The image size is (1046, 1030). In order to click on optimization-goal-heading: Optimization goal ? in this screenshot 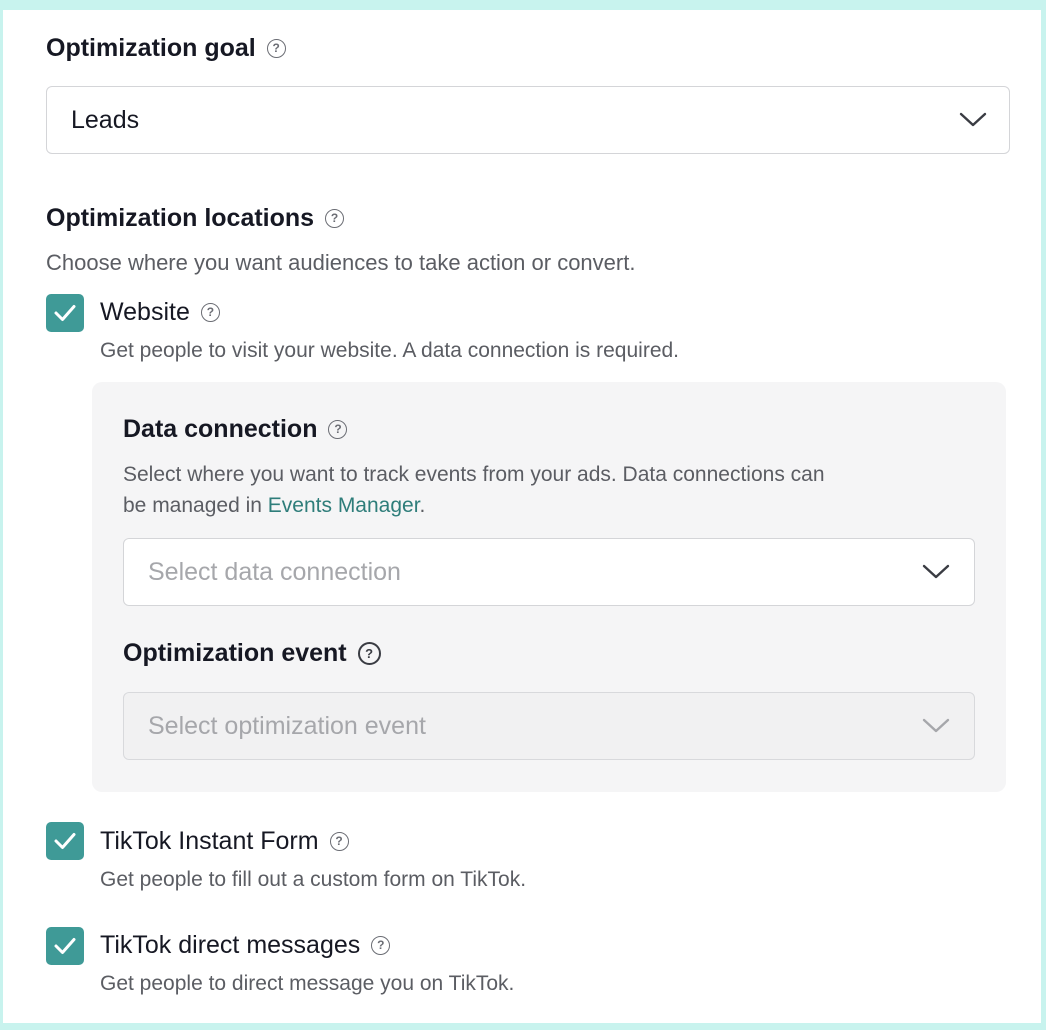, I will do `click(166, 48)`.